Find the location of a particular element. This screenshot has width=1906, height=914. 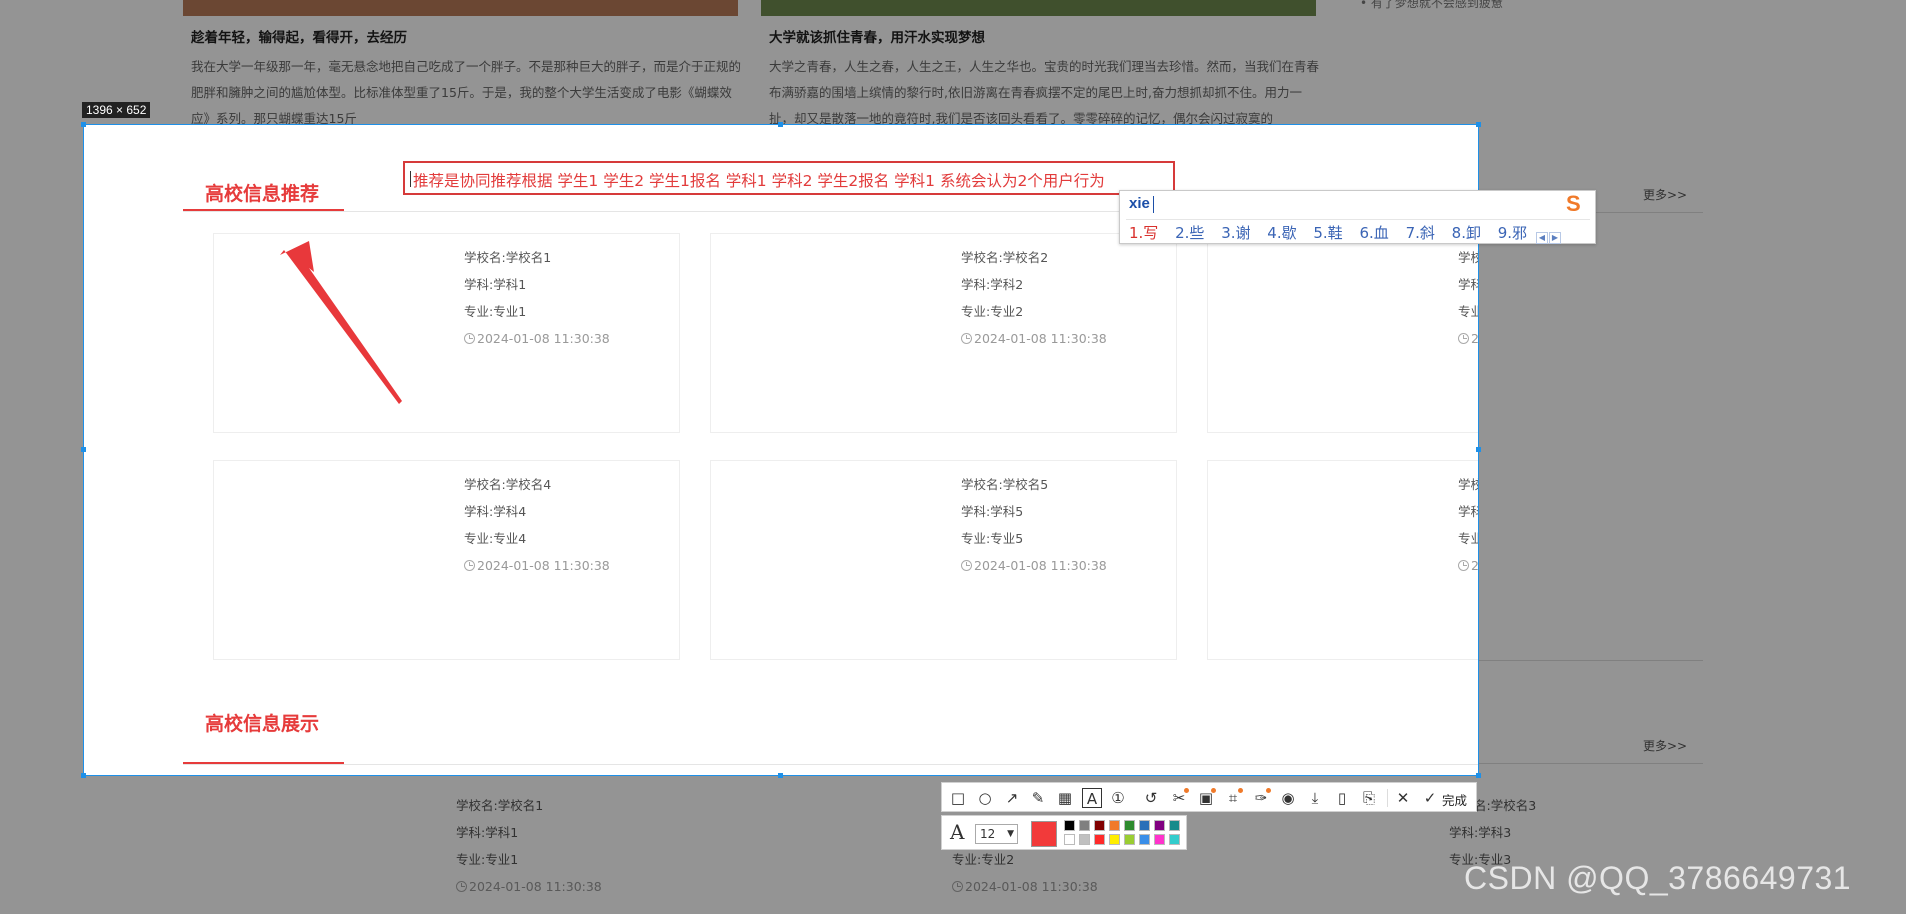

article-image is located at coordinates (460, 8).